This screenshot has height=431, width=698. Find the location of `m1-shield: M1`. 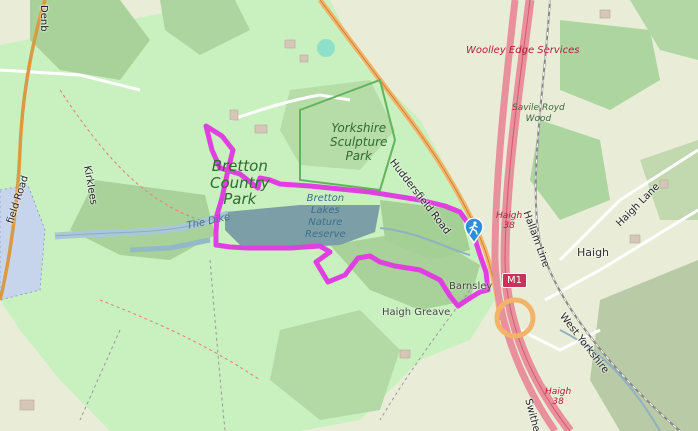

m1-shield: M1 is located at coordinates (514, 280).